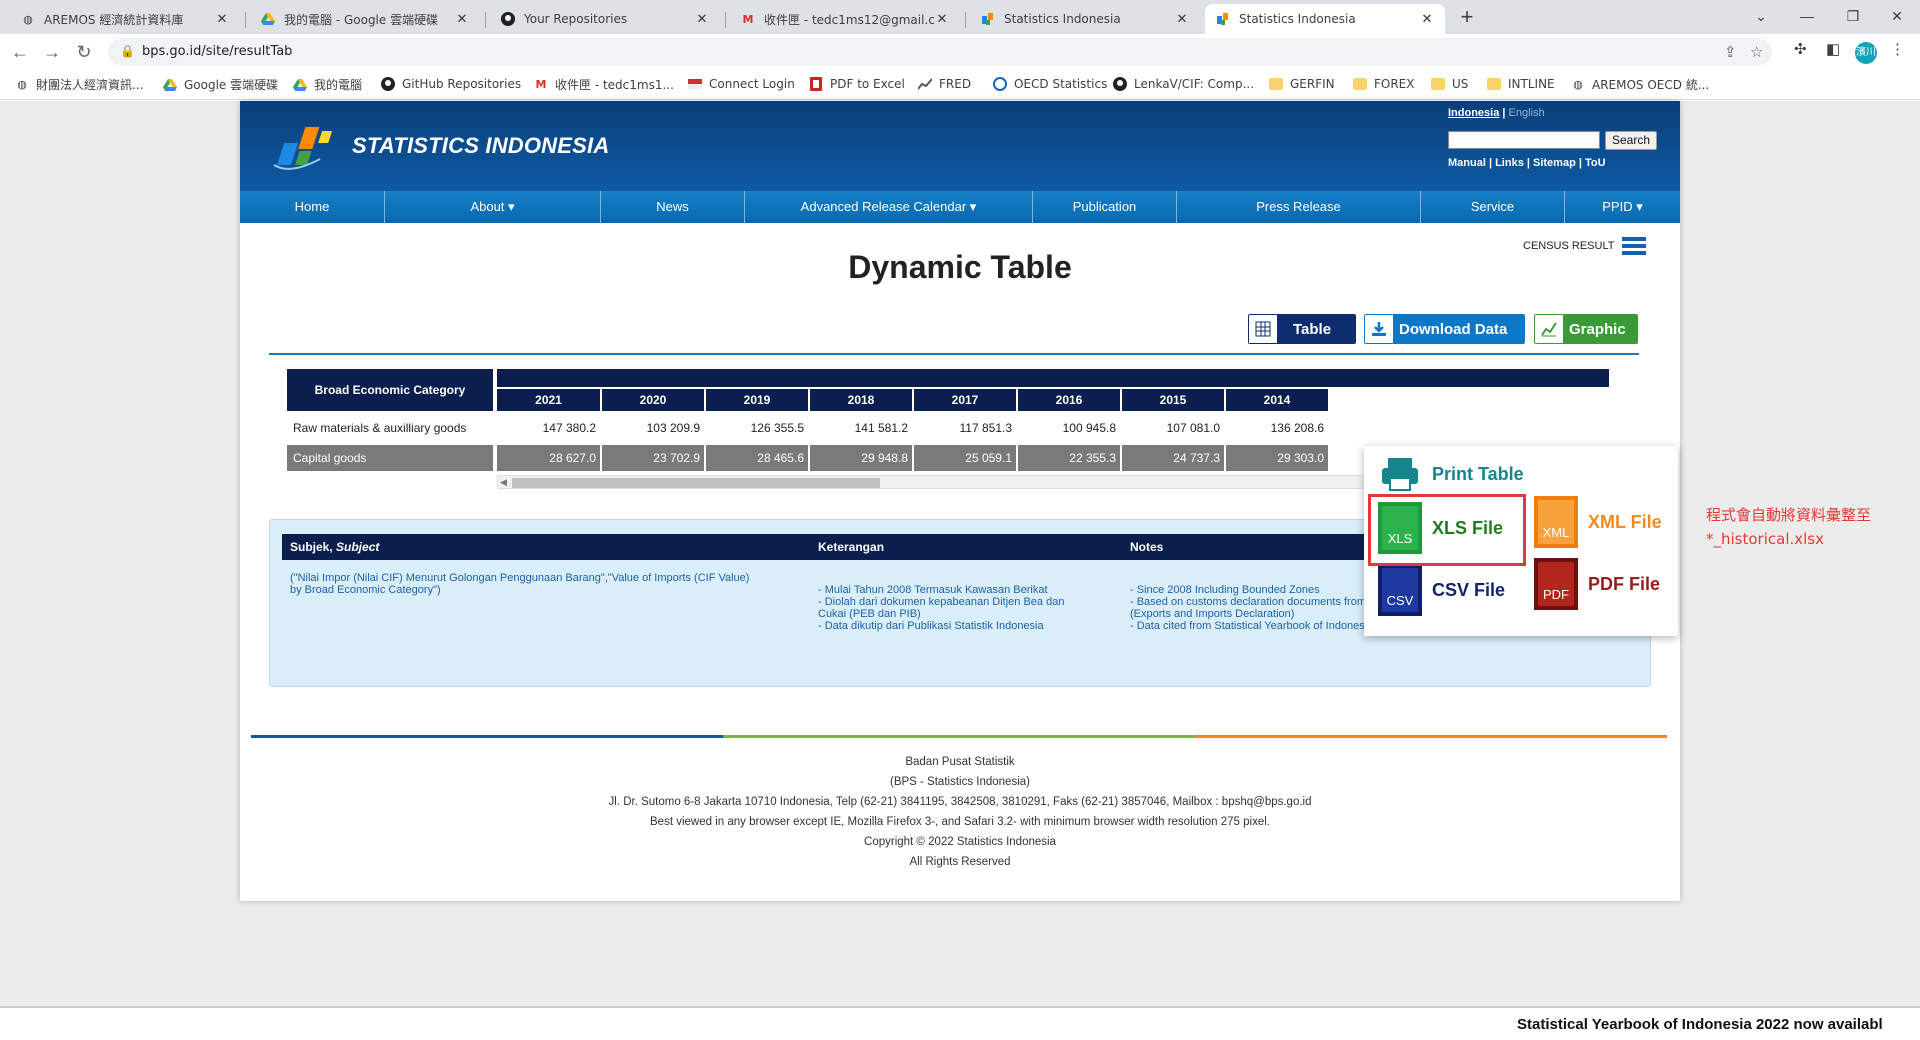 This screenshot has width=1920, height=1040. What do you see at coordinates (1400, 590) in the screenshot?
I see `csv-file-icon: CSV` at bounding box center [1400, 590].